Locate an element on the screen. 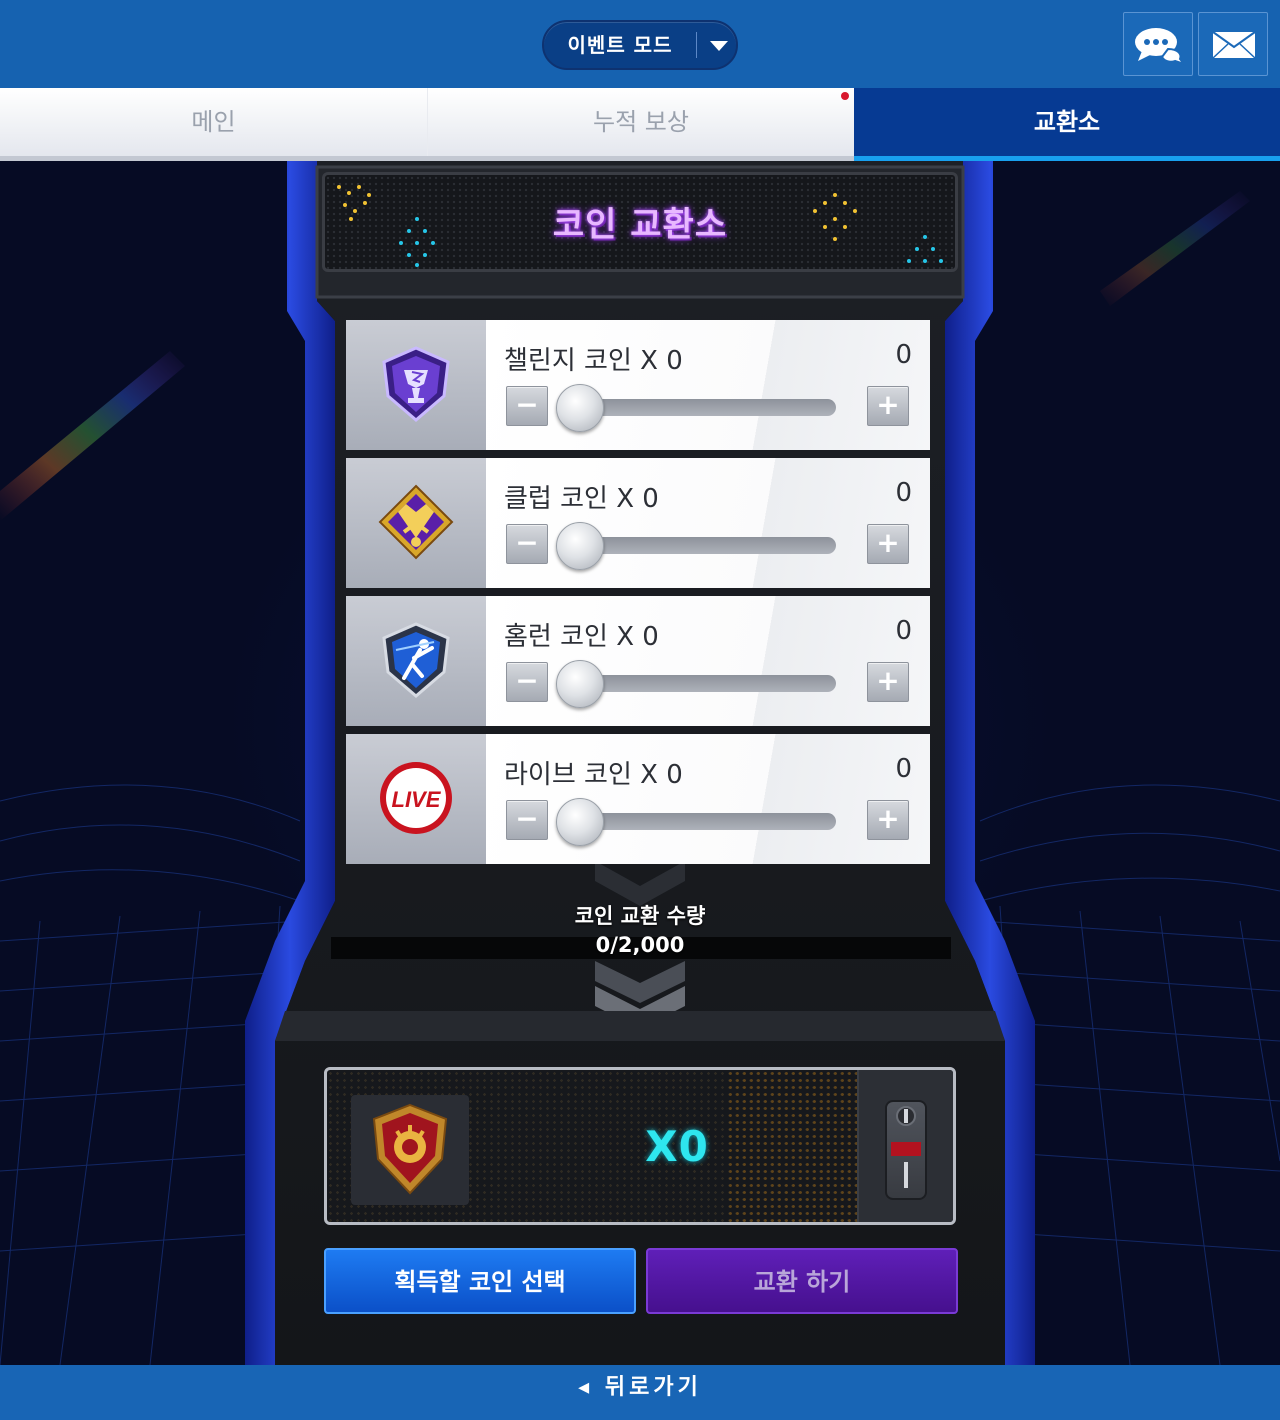  mail-button is located at coordinates (1233, 44).